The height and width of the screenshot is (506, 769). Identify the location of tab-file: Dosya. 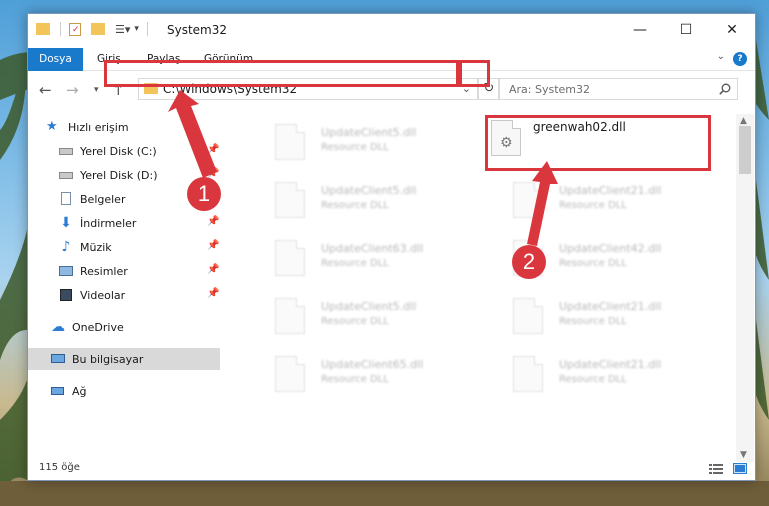
(55, 59).